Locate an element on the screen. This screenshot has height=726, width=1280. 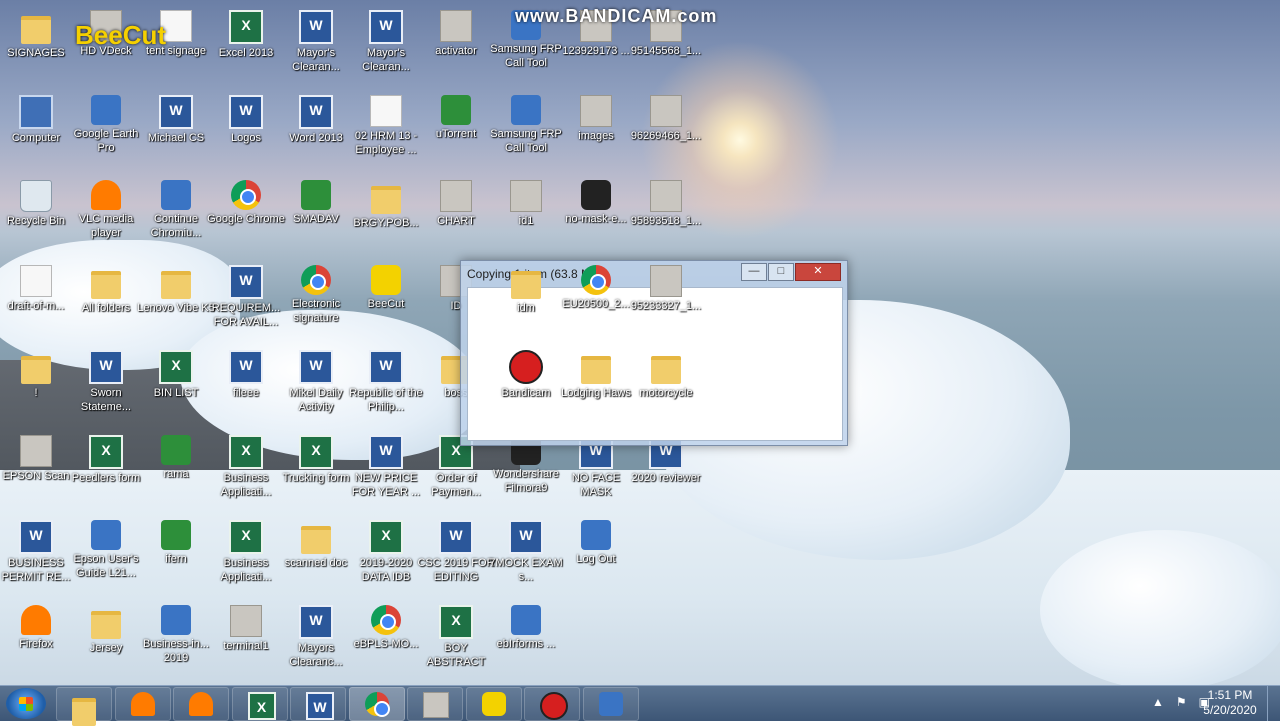
taskbar-button-copy-task is located at coordinates (610, 704).